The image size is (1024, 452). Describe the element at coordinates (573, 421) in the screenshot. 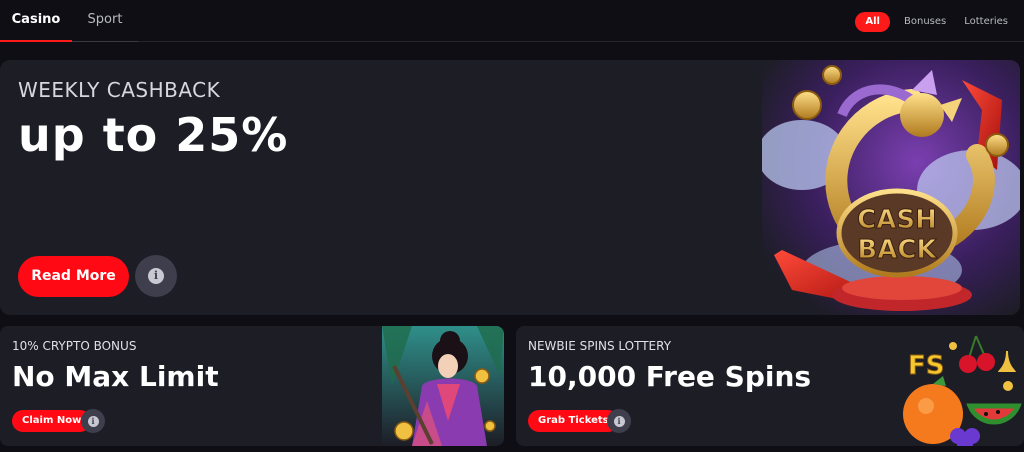

I see `grab-tickets-button: Grab Tickets` at that location.